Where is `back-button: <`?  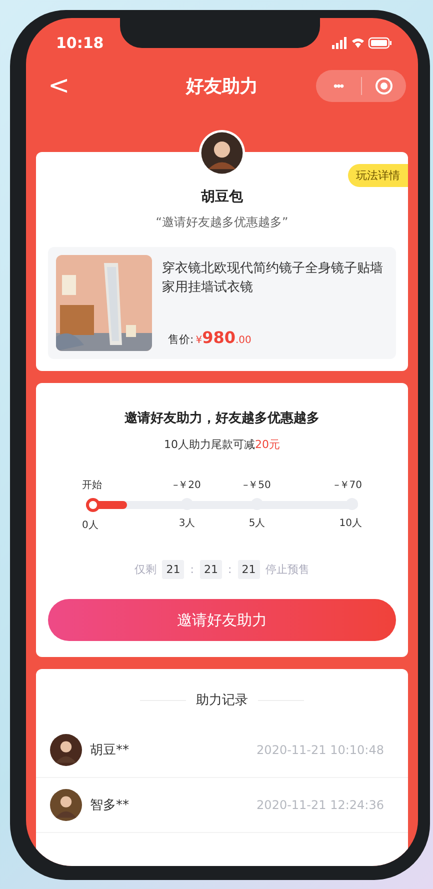
back-button: < is located at coordinates (59, 86).